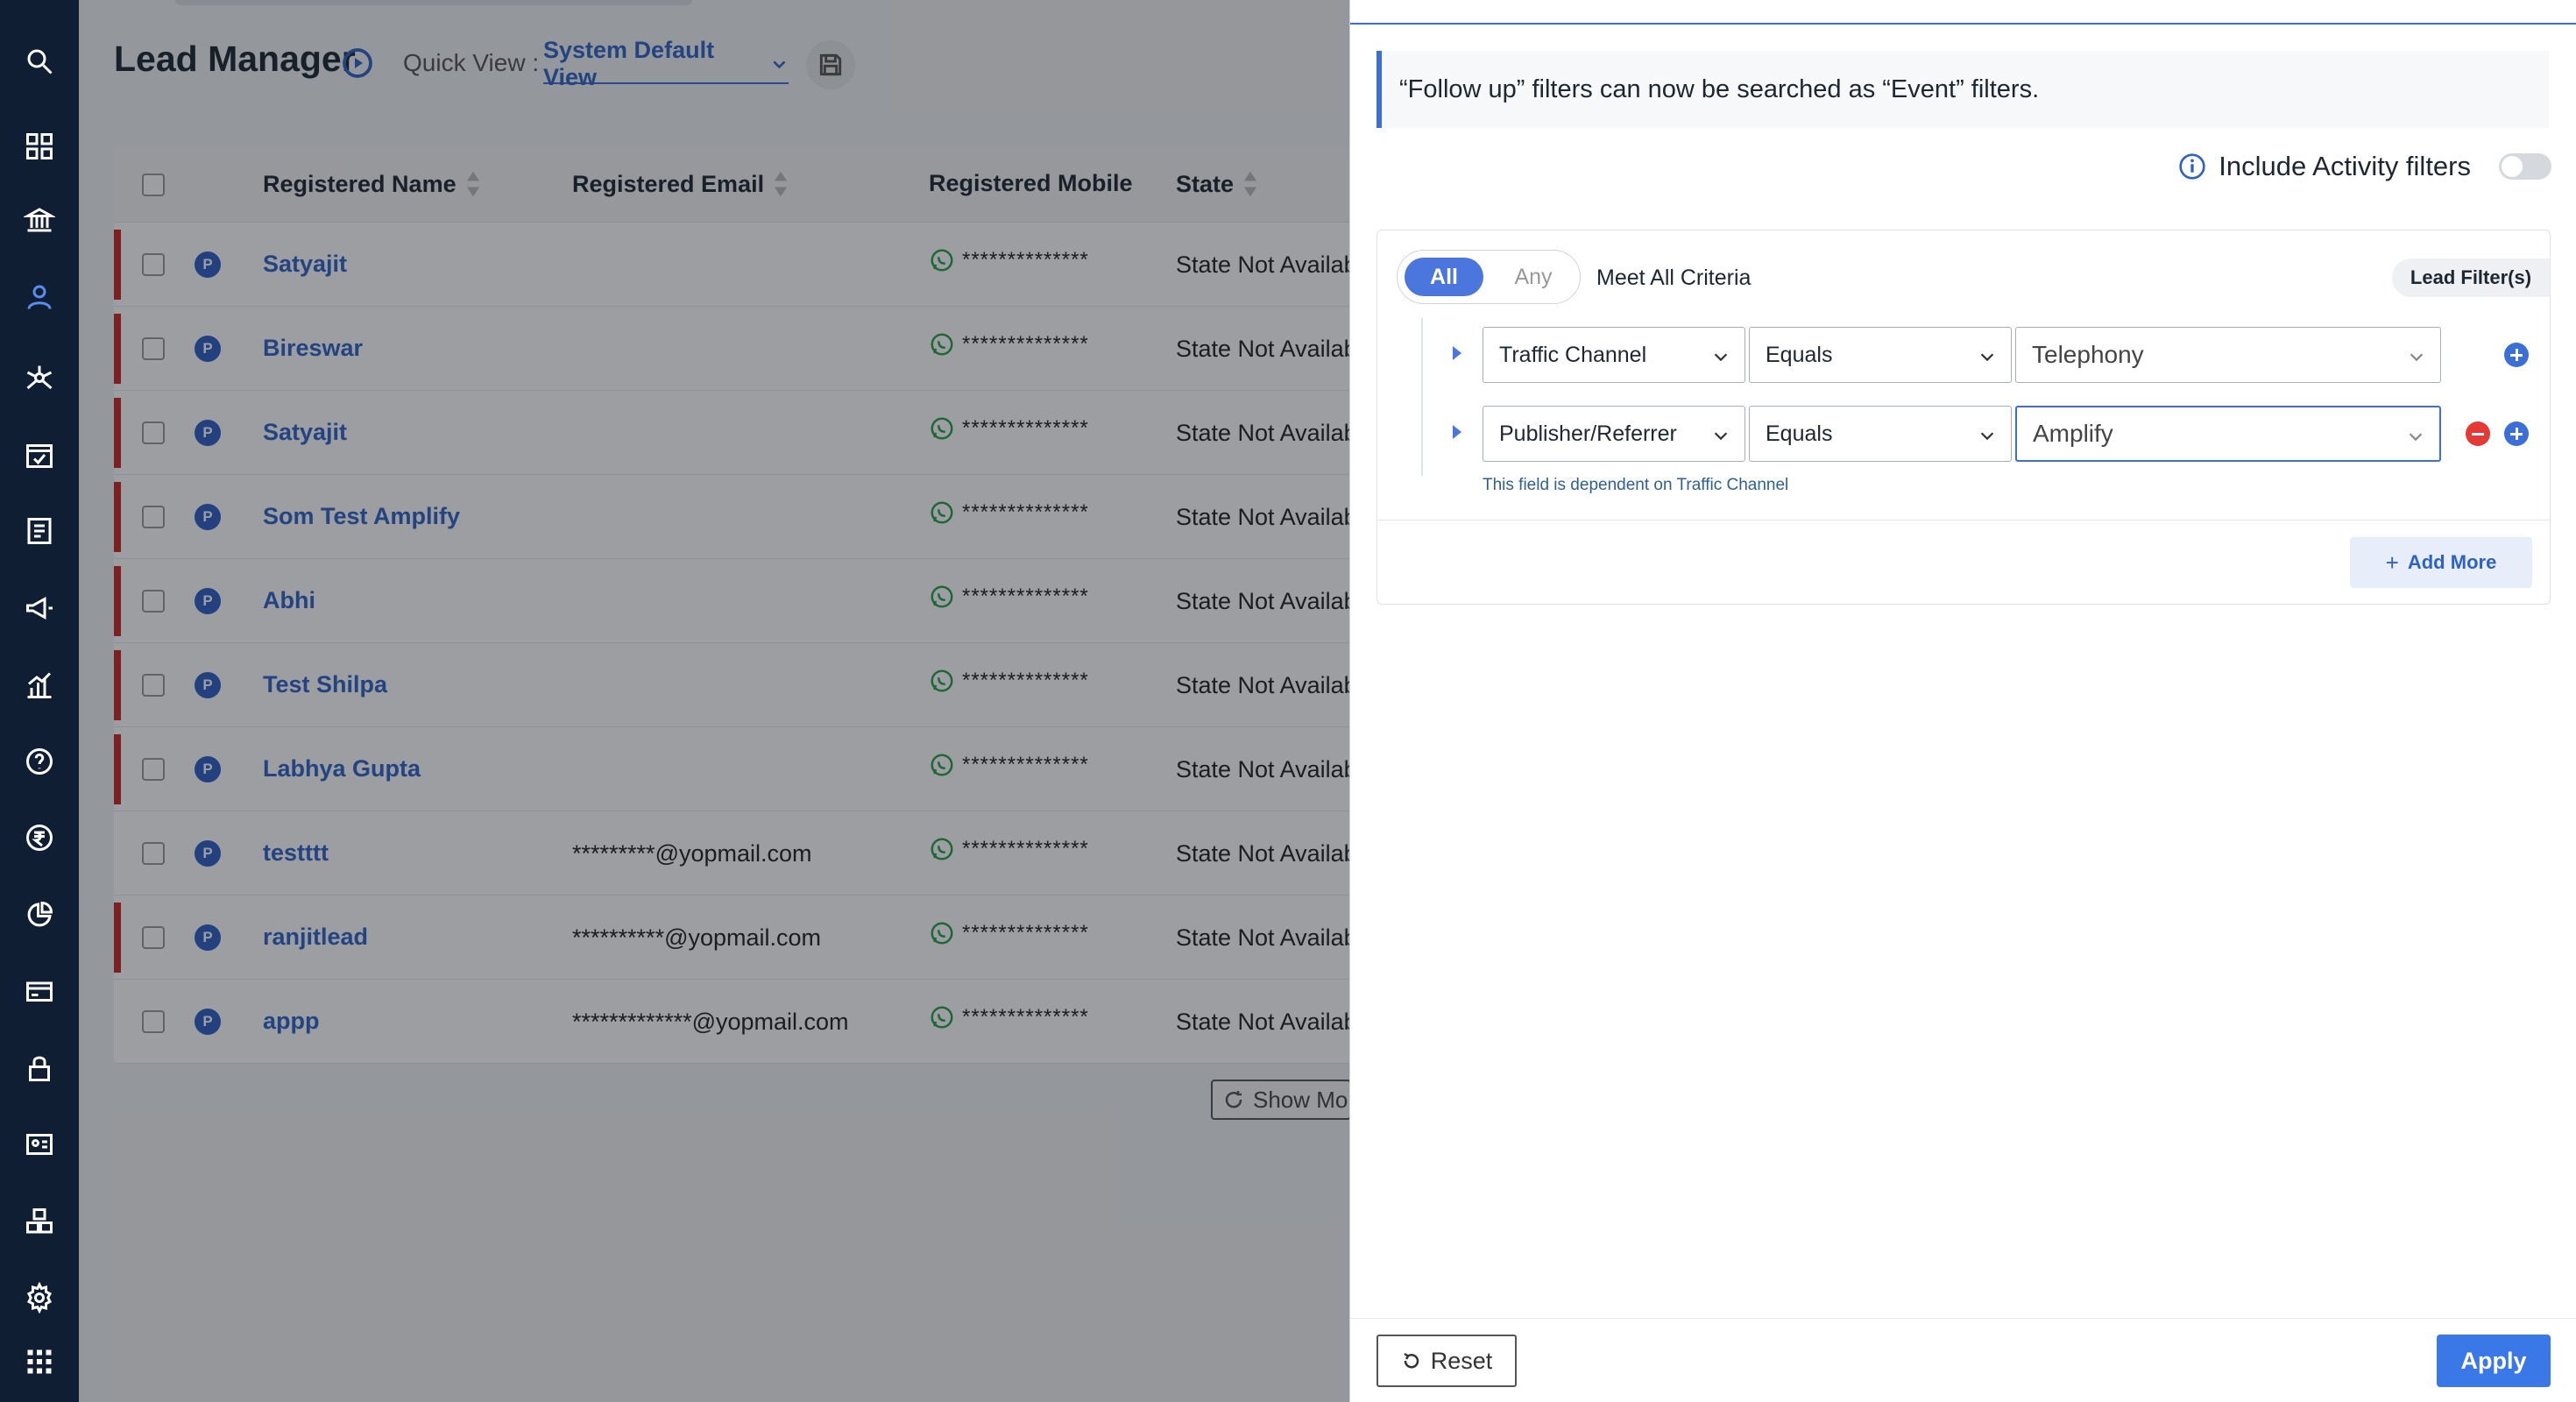  I want to click on megaphone-icon, so click(39, 608).